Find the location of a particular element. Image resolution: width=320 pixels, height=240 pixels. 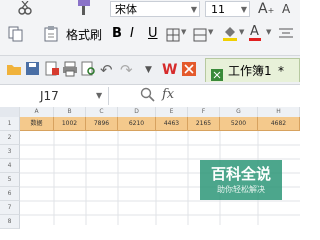

search-icon is located at coordinates (148, 97).